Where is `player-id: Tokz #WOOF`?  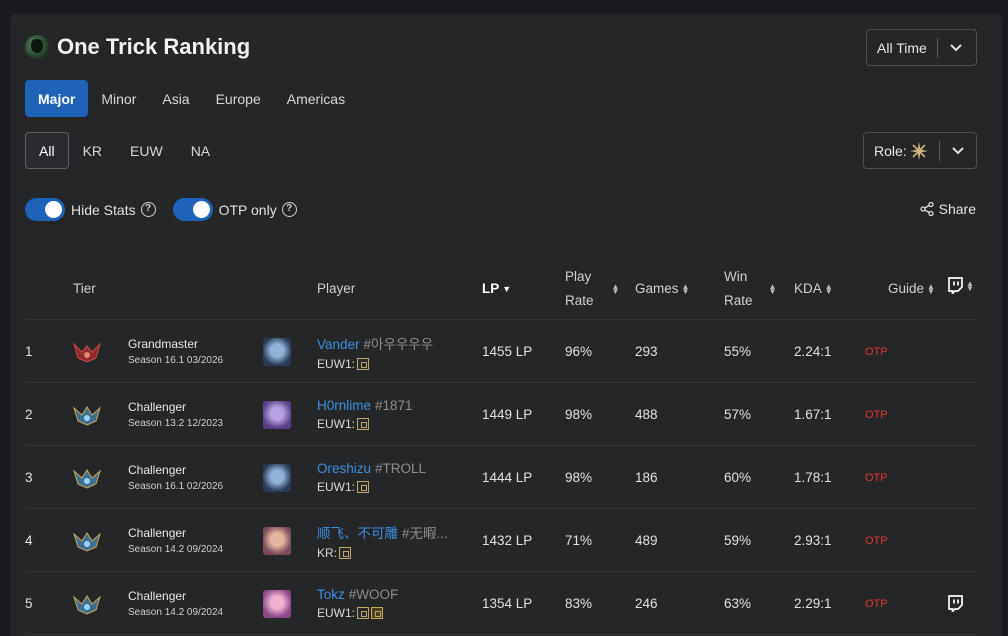 player-id: Tokz #WOOF is located at coordinates (357, 594).